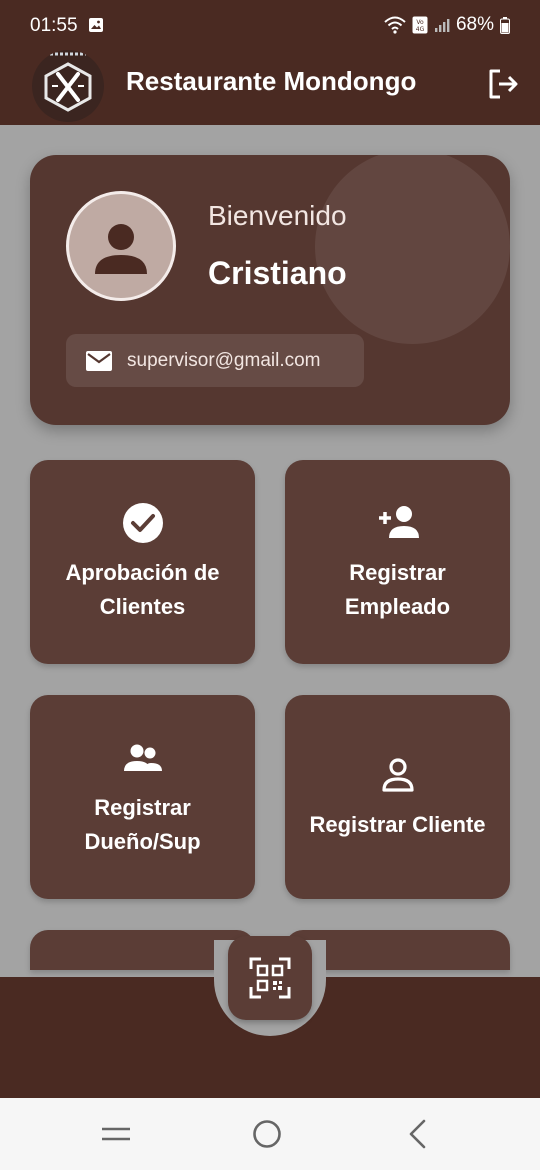 The height and width of the screenshot is (1170, 540). Describe the element at coordinates (142, 606) in the screenshot. I see `tile-label-line2: Clientes` at that location.